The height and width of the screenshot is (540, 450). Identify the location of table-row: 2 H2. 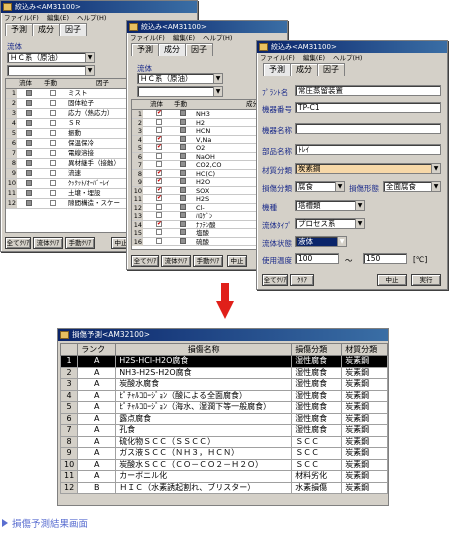
(194, 122).